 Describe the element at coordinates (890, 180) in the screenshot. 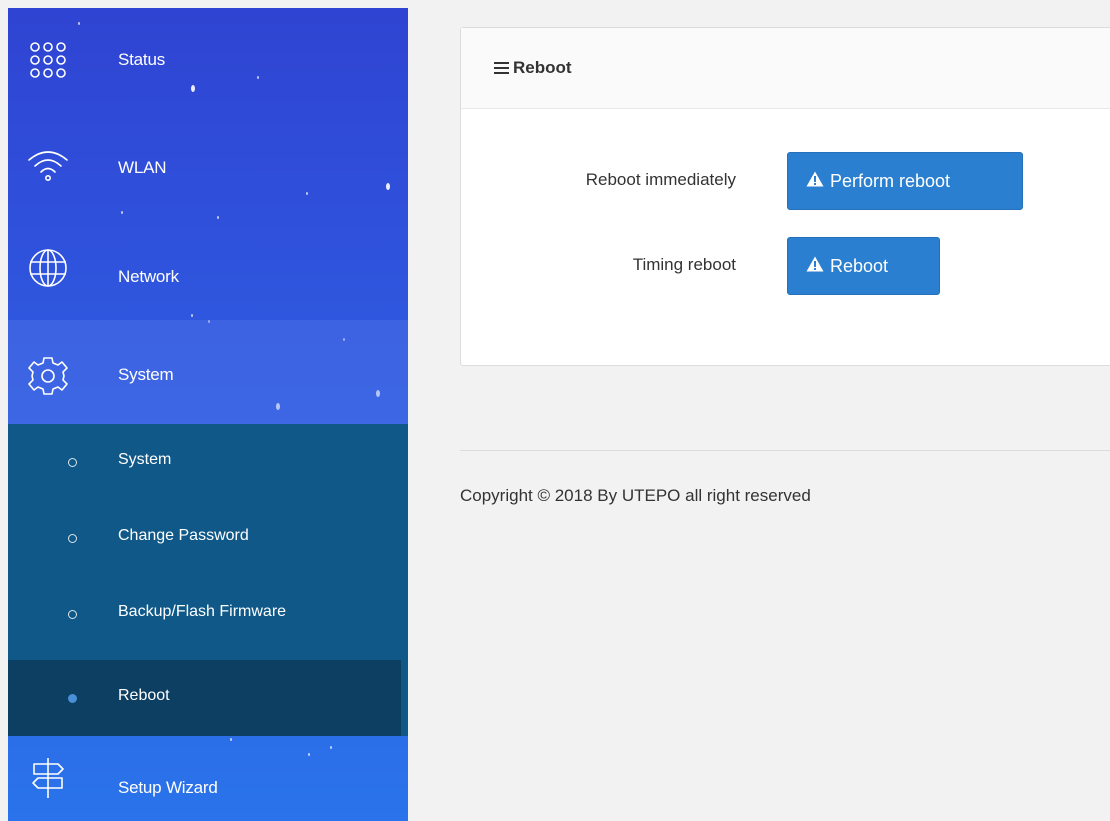

I see `perform-reboot-label: Perform reboot` at that location.